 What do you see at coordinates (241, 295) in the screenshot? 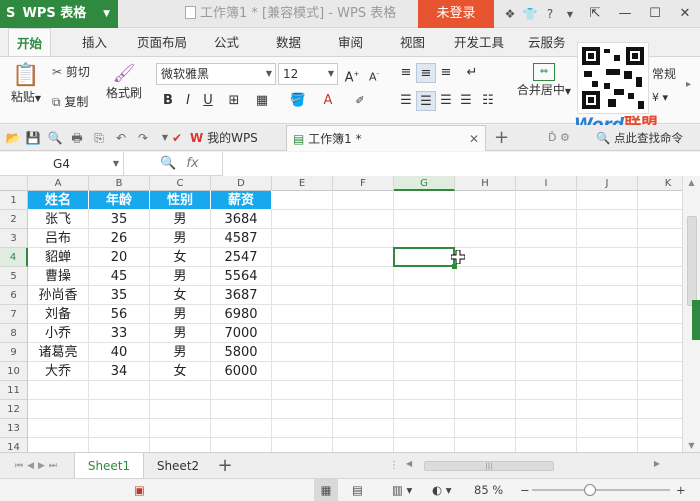
I see `cell: 3687` at bounding box center [241, 295].